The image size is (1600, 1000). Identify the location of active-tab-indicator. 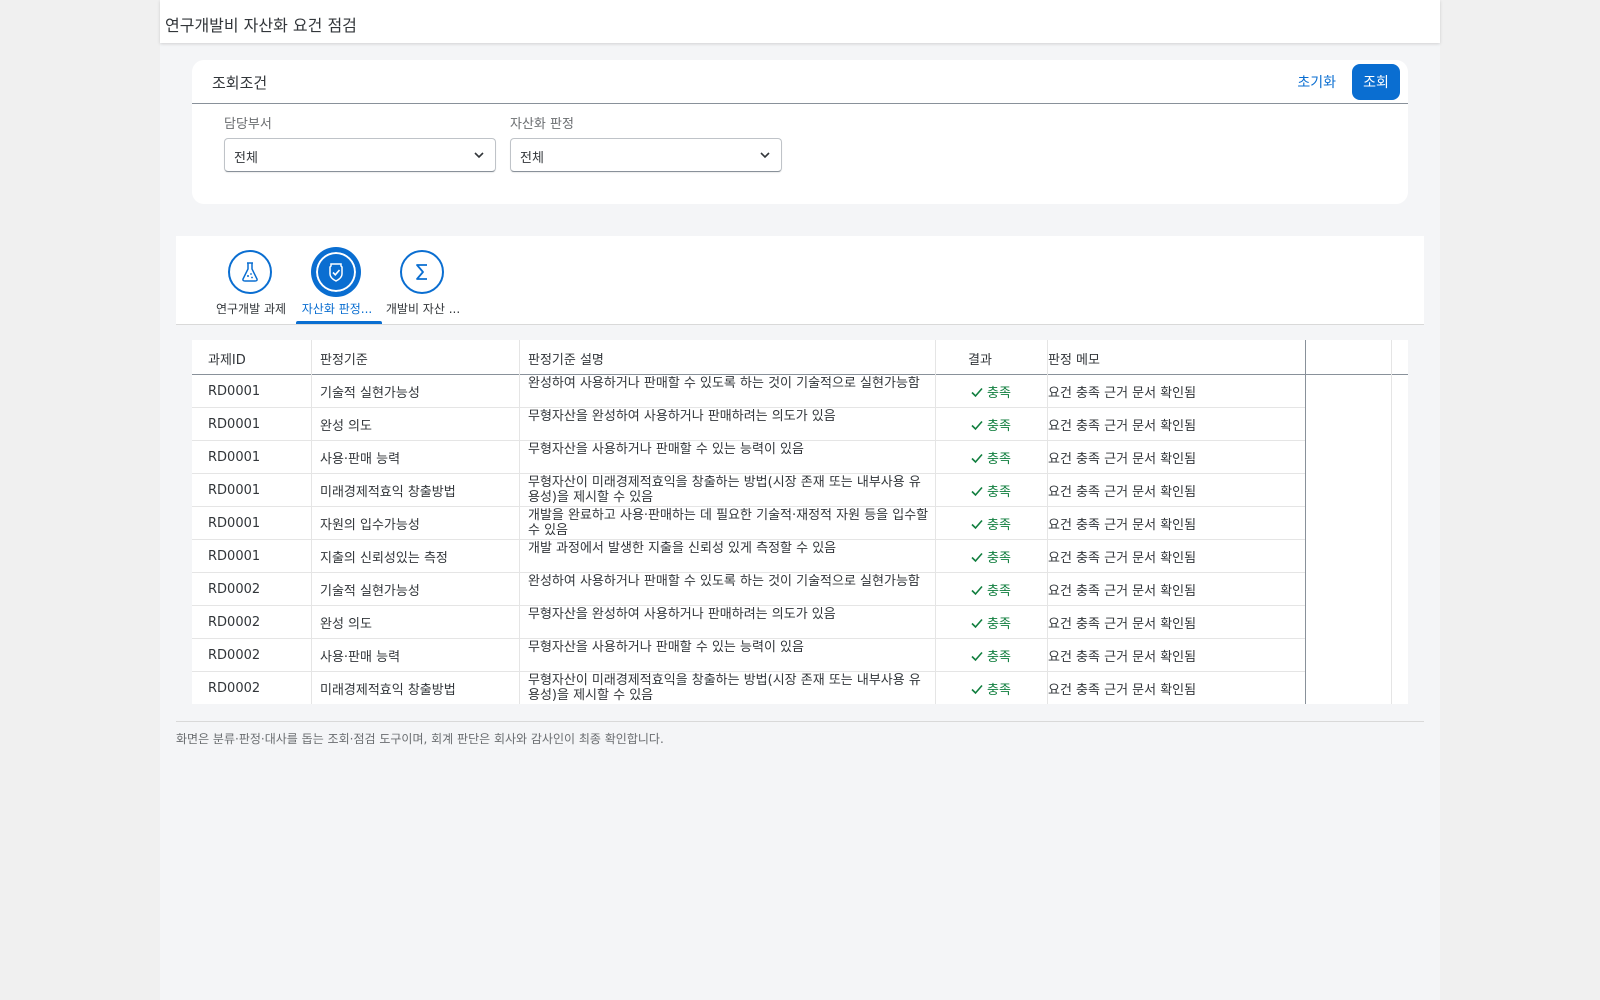
(339, 322).